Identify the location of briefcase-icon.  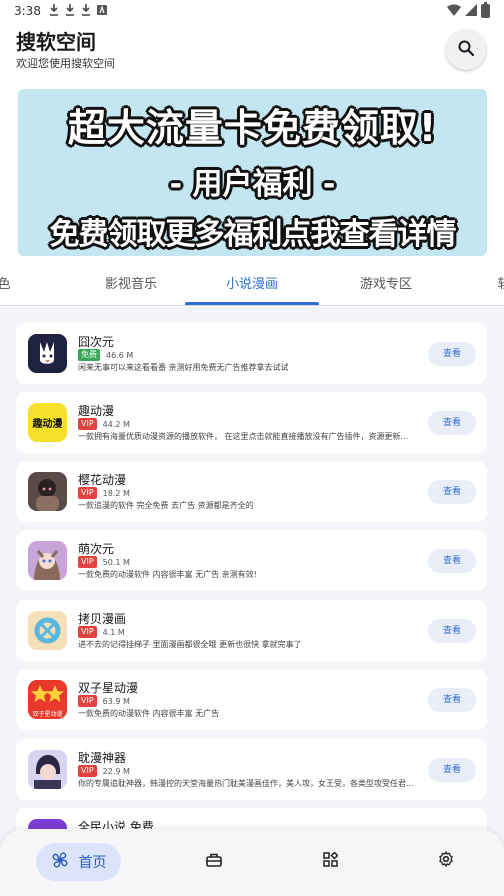
(214, 861).